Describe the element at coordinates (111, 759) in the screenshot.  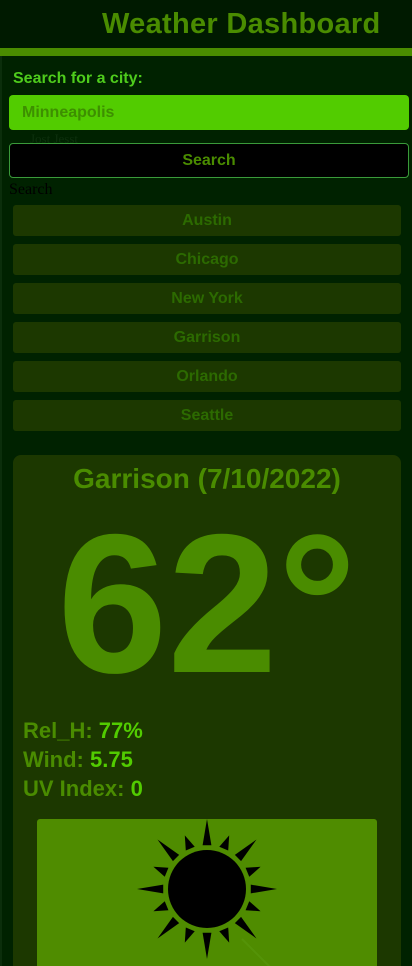
I see `wind-value: 5.75` at that location.